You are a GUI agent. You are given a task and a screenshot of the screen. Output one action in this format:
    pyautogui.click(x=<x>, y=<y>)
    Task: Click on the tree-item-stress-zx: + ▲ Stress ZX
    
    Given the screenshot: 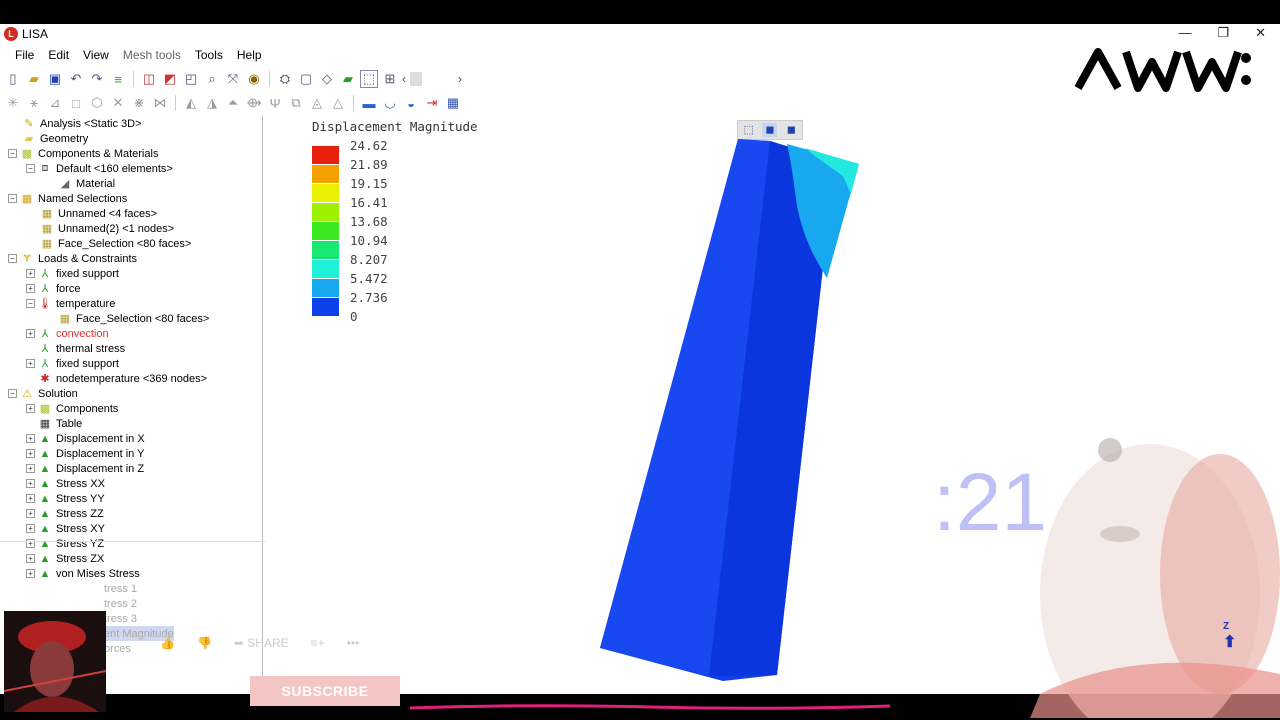 What is the action you would take?
    pyautogui.click(x=65, y=558)
    